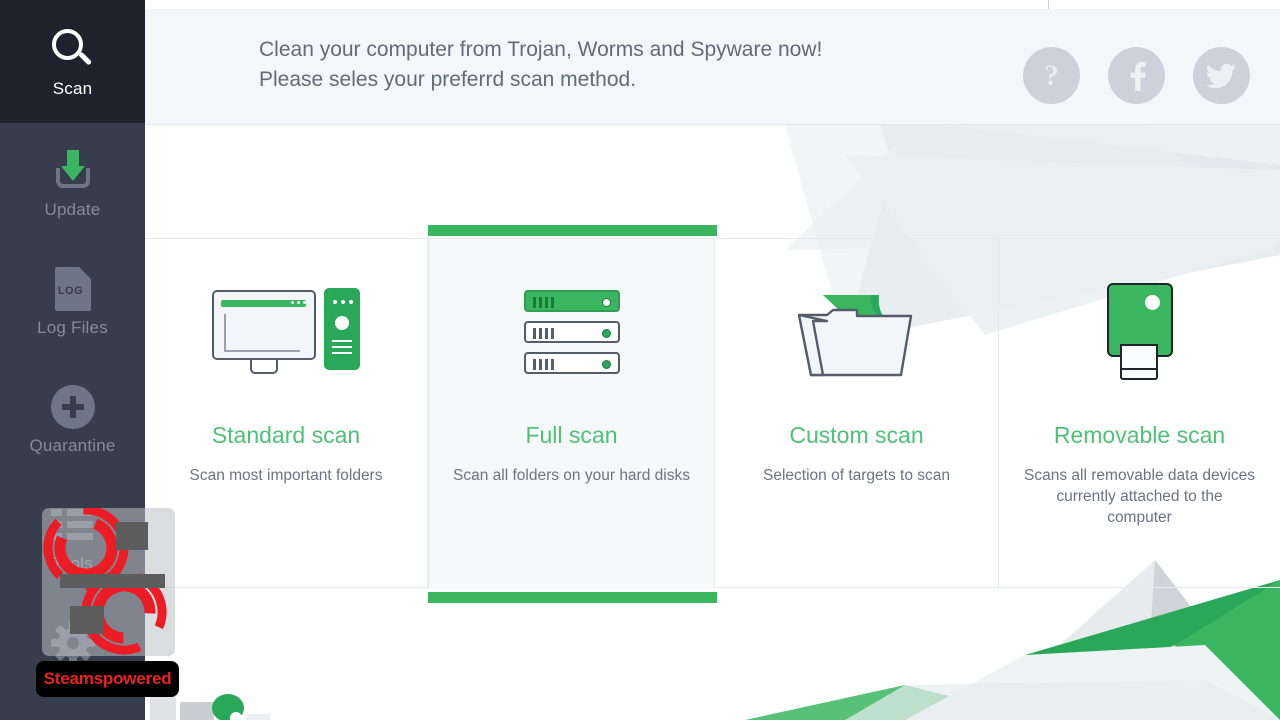 The image size is (1280, 720). Describe the element at coordinates (712, 4) in the screenshot. I see `window-chrome-strip` at that location.